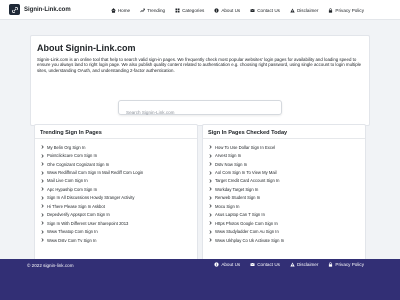 The height and width of the screenshot is (300, 400). What do you see at coordinates (193, 10) in the screenshot?
I see `nav-categories-label: Categories` at bounding box center [193, 10].